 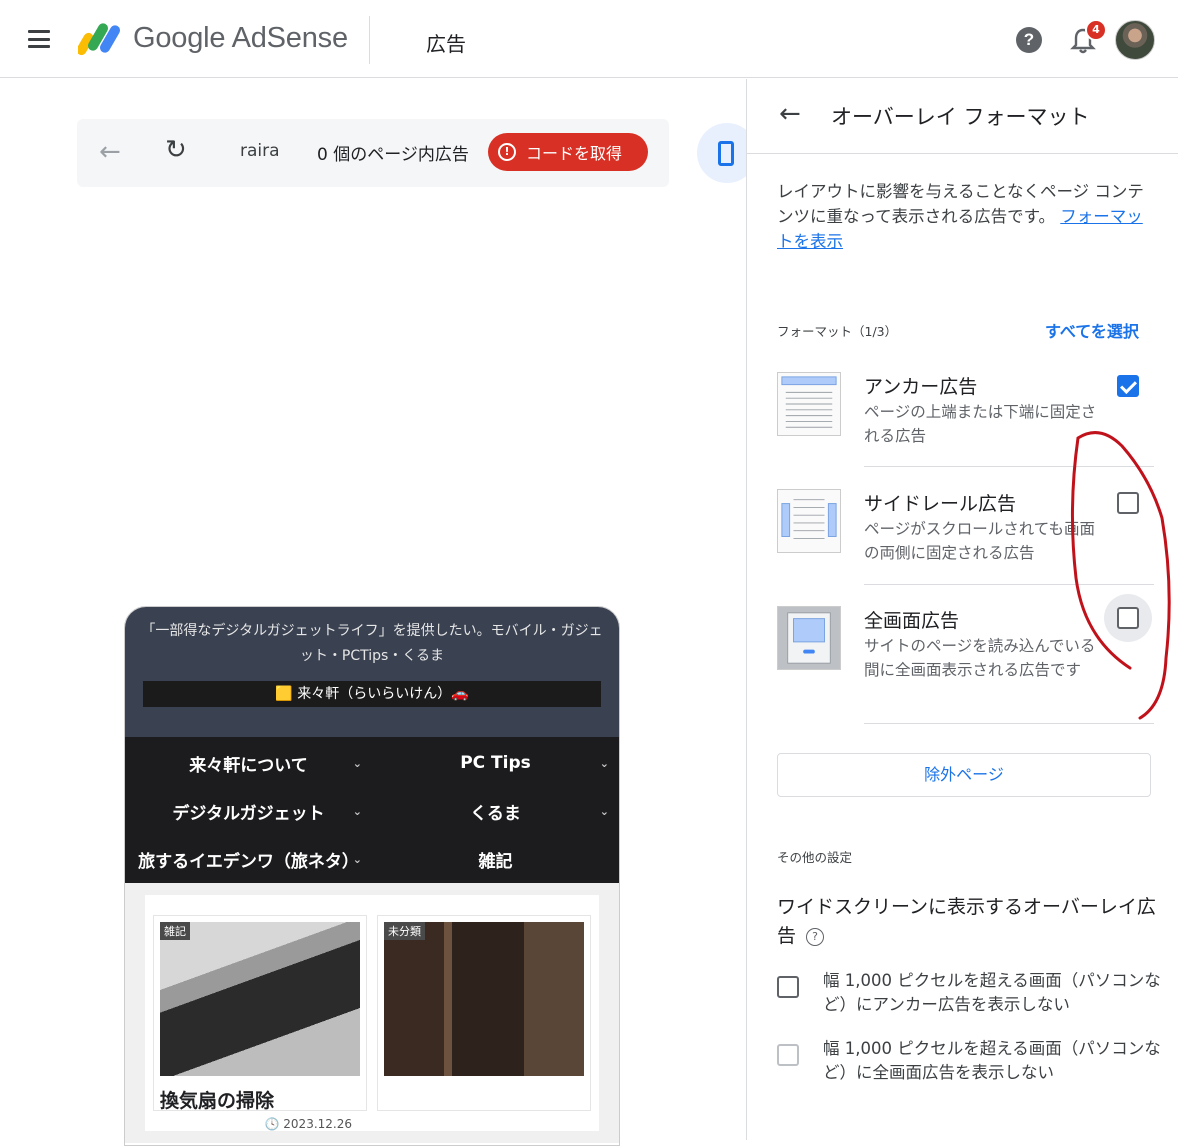 What do you see at coordinates (1096, 30) in the screenshot?
I see `notification-count-badge: 4` at bounding box center [1096, 30].